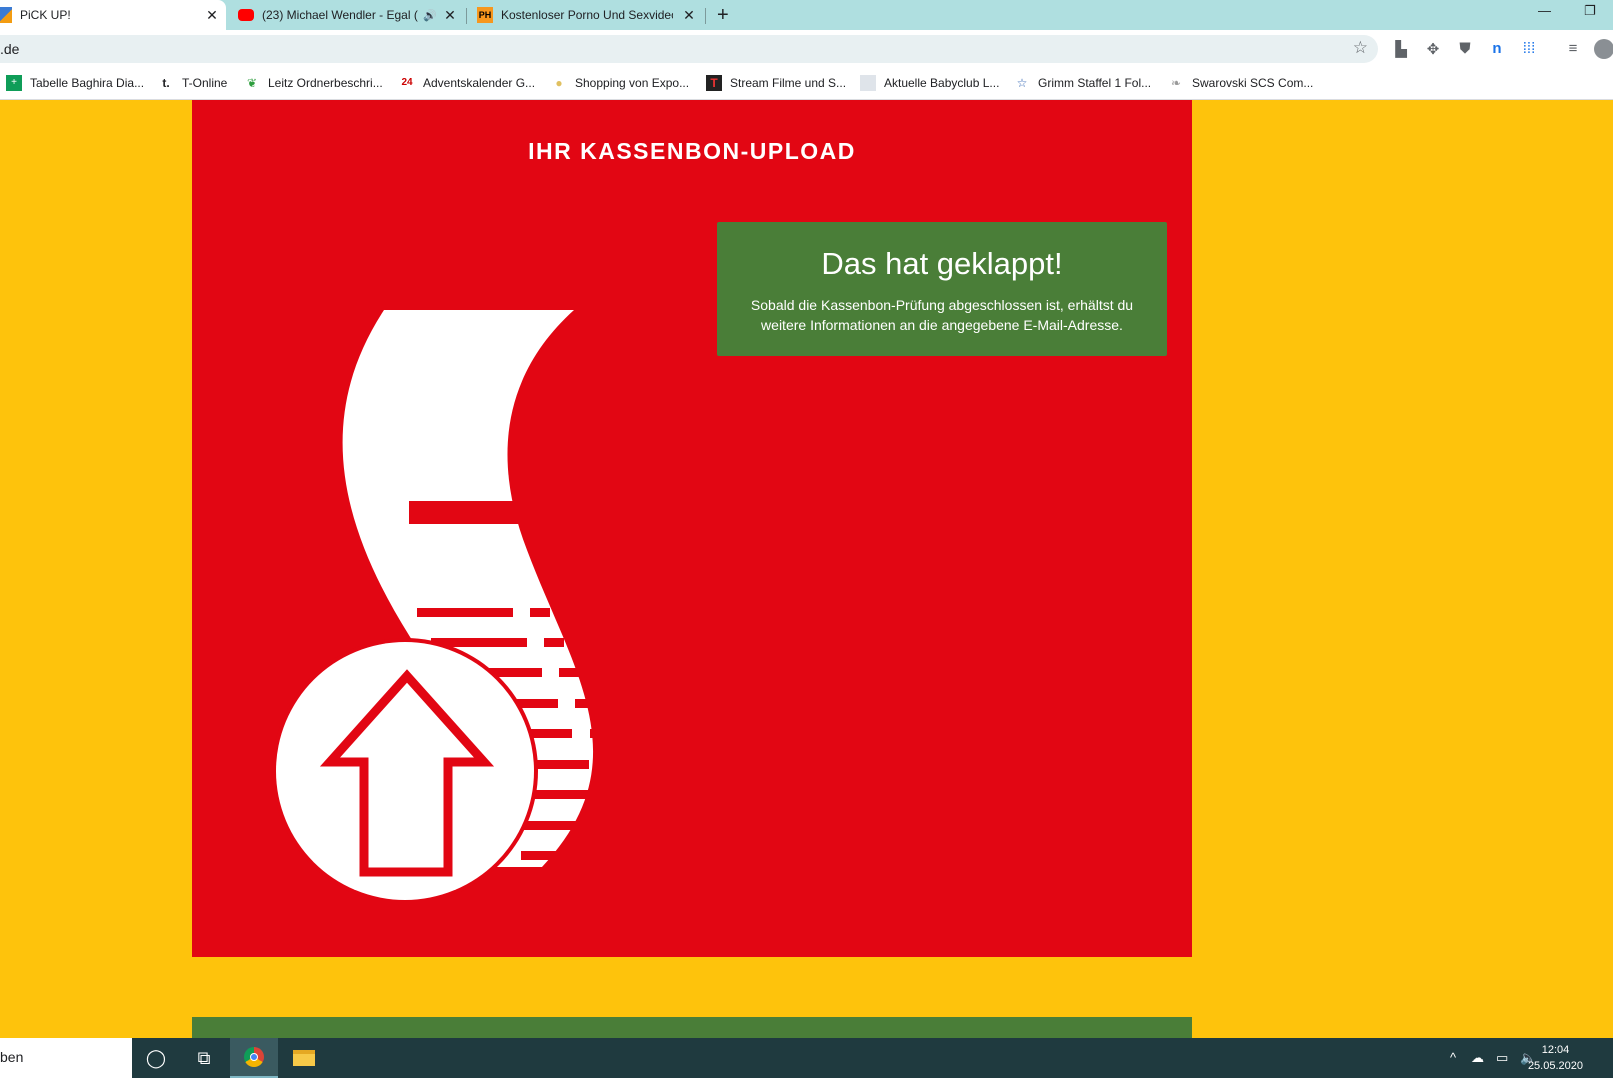 Image resolution: width=1613 pixels, height=1078 pixels. Describe the element at coordinates (14, 83) in the screenshot. I see `sheets-icon: +` at that location.